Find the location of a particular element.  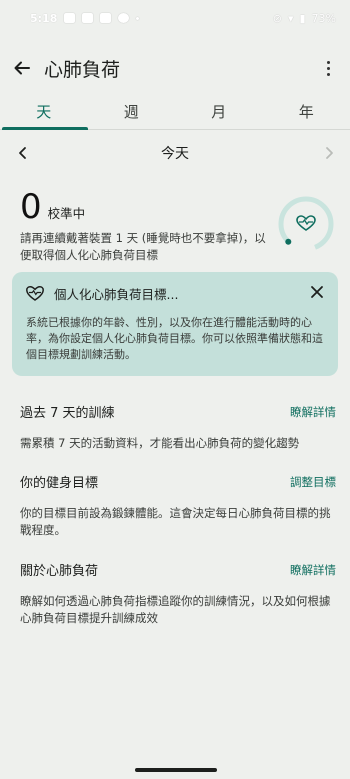

status-time: 5:18 is located at coordinates (44, 18).